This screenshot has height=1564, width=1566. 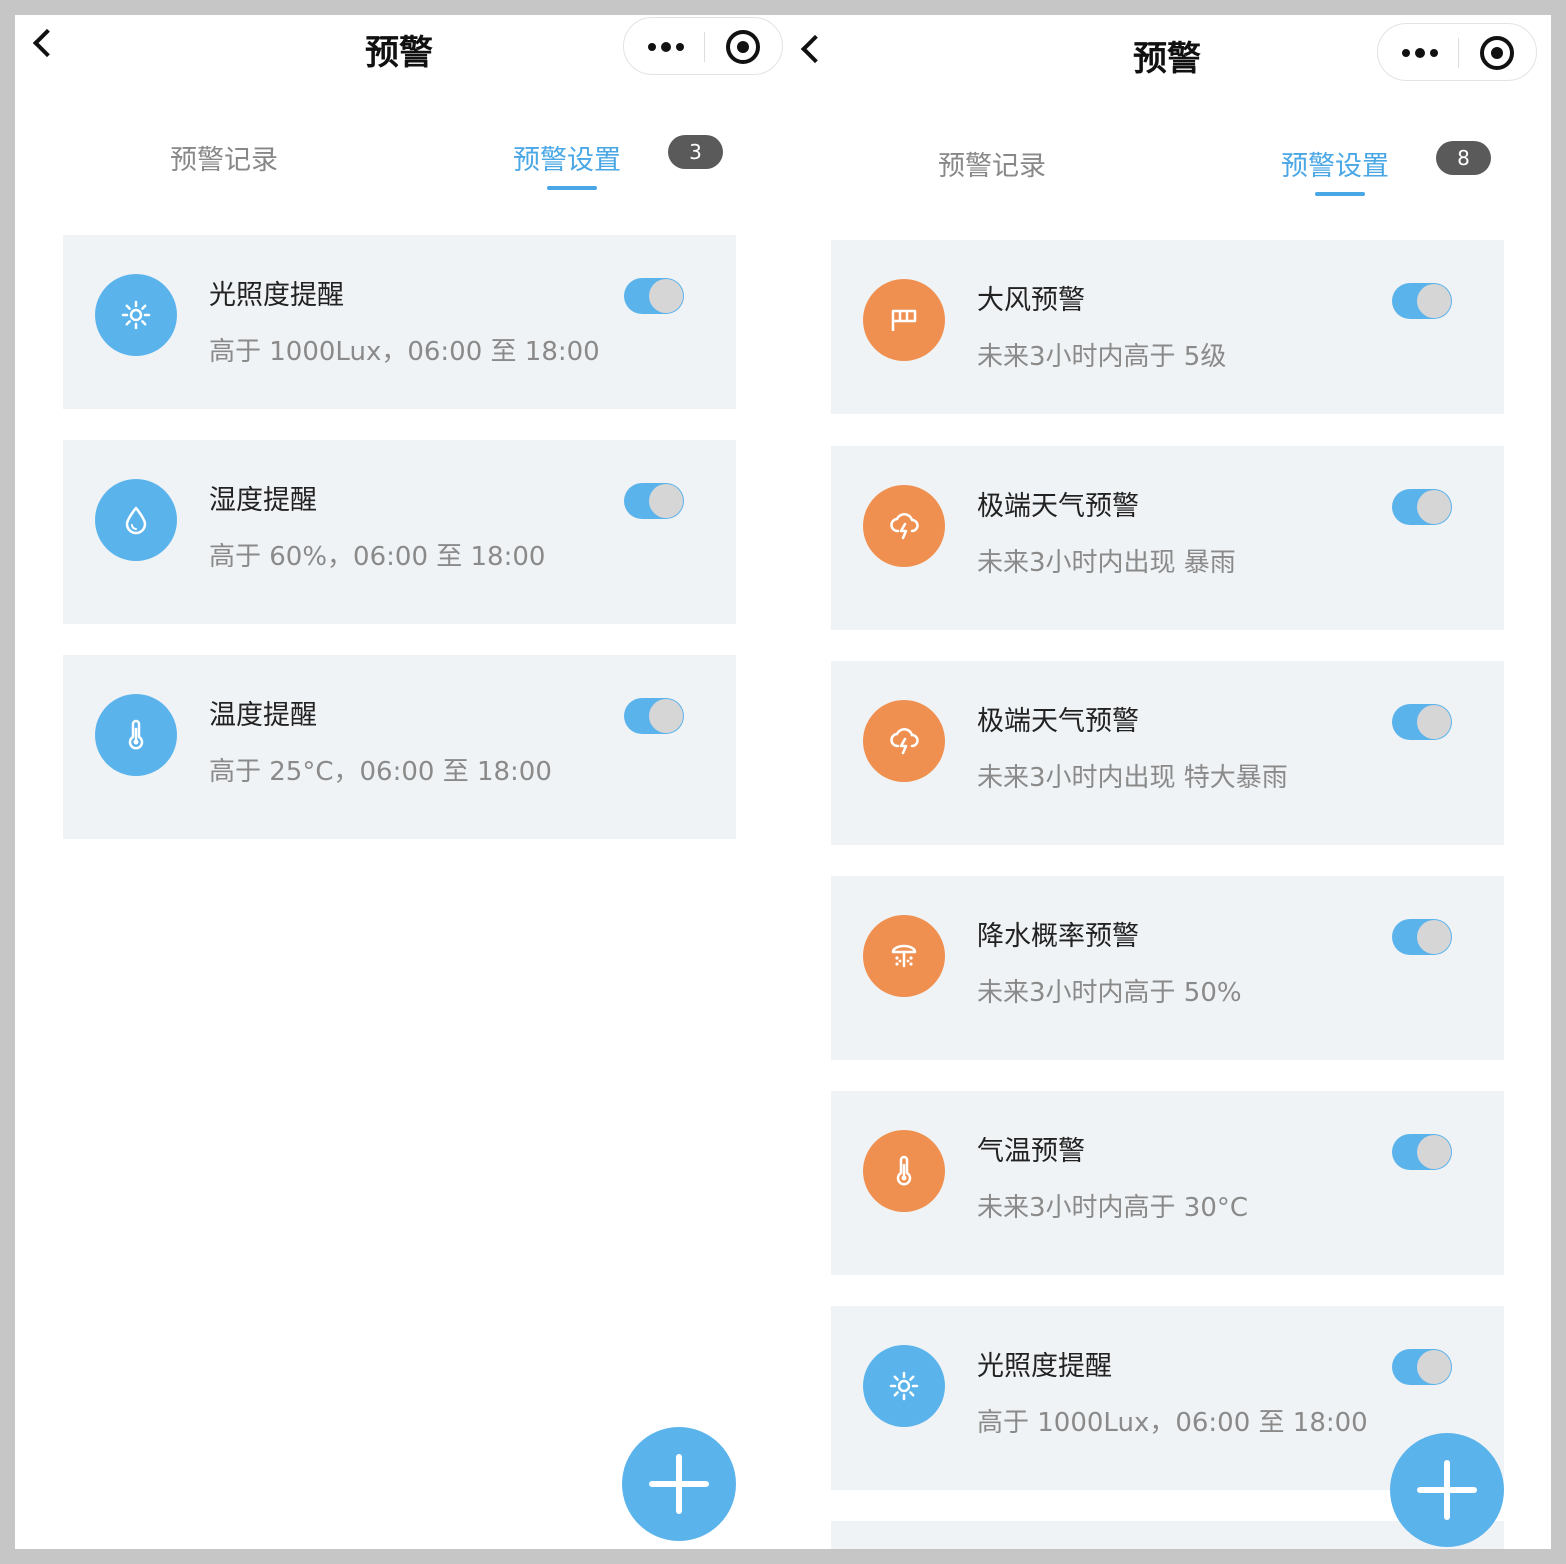 I want to click on card-title: 大风预警, so click(x=1031, y=300).